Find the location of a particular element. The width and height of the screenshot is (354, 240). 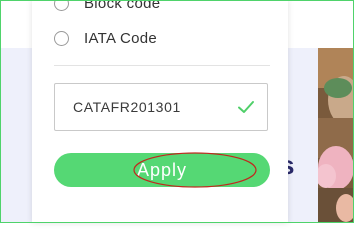

option-label: Block code is located at coordinates (122, 6).